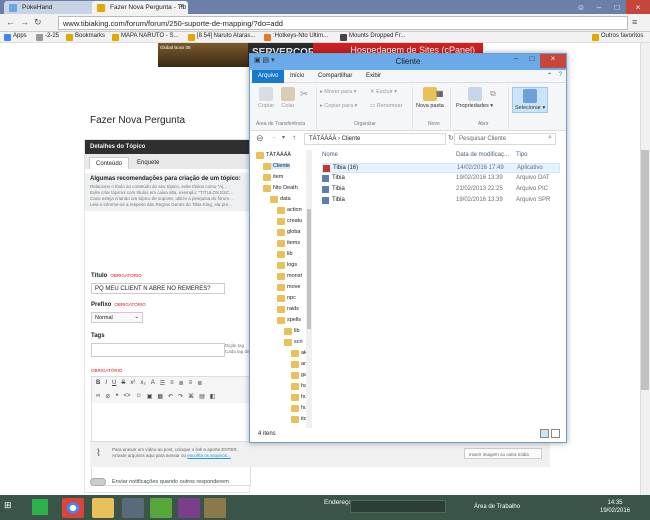 The image size is (650, 520). I want to click on tree-item: itc, so click(299, 419).